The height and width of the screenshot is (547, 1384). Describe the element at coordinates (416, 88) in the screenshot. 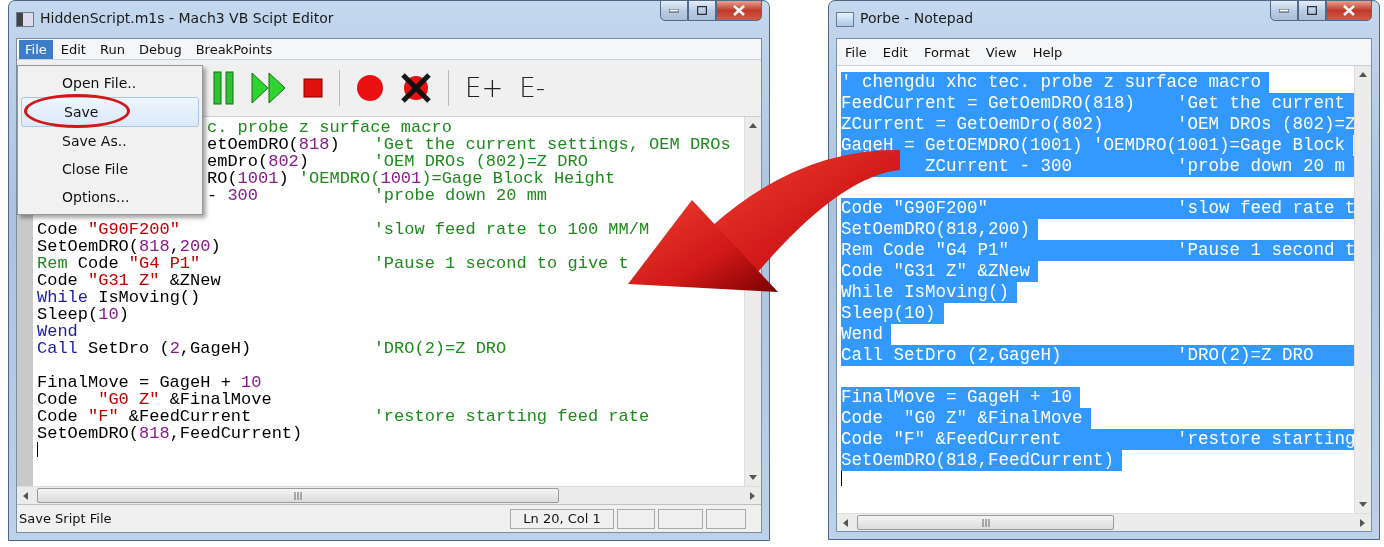

I see `crossed-circle-icon` at that location.